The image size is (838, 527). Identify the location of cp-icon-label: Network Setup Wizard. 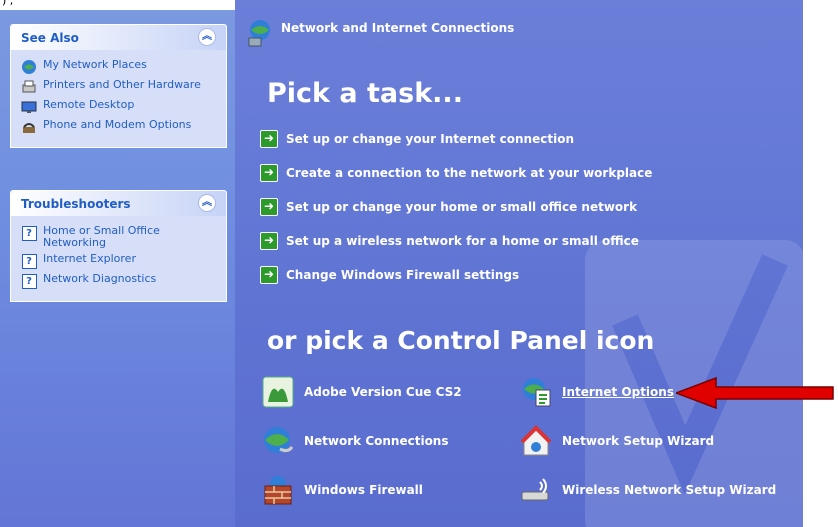
(638, 441).